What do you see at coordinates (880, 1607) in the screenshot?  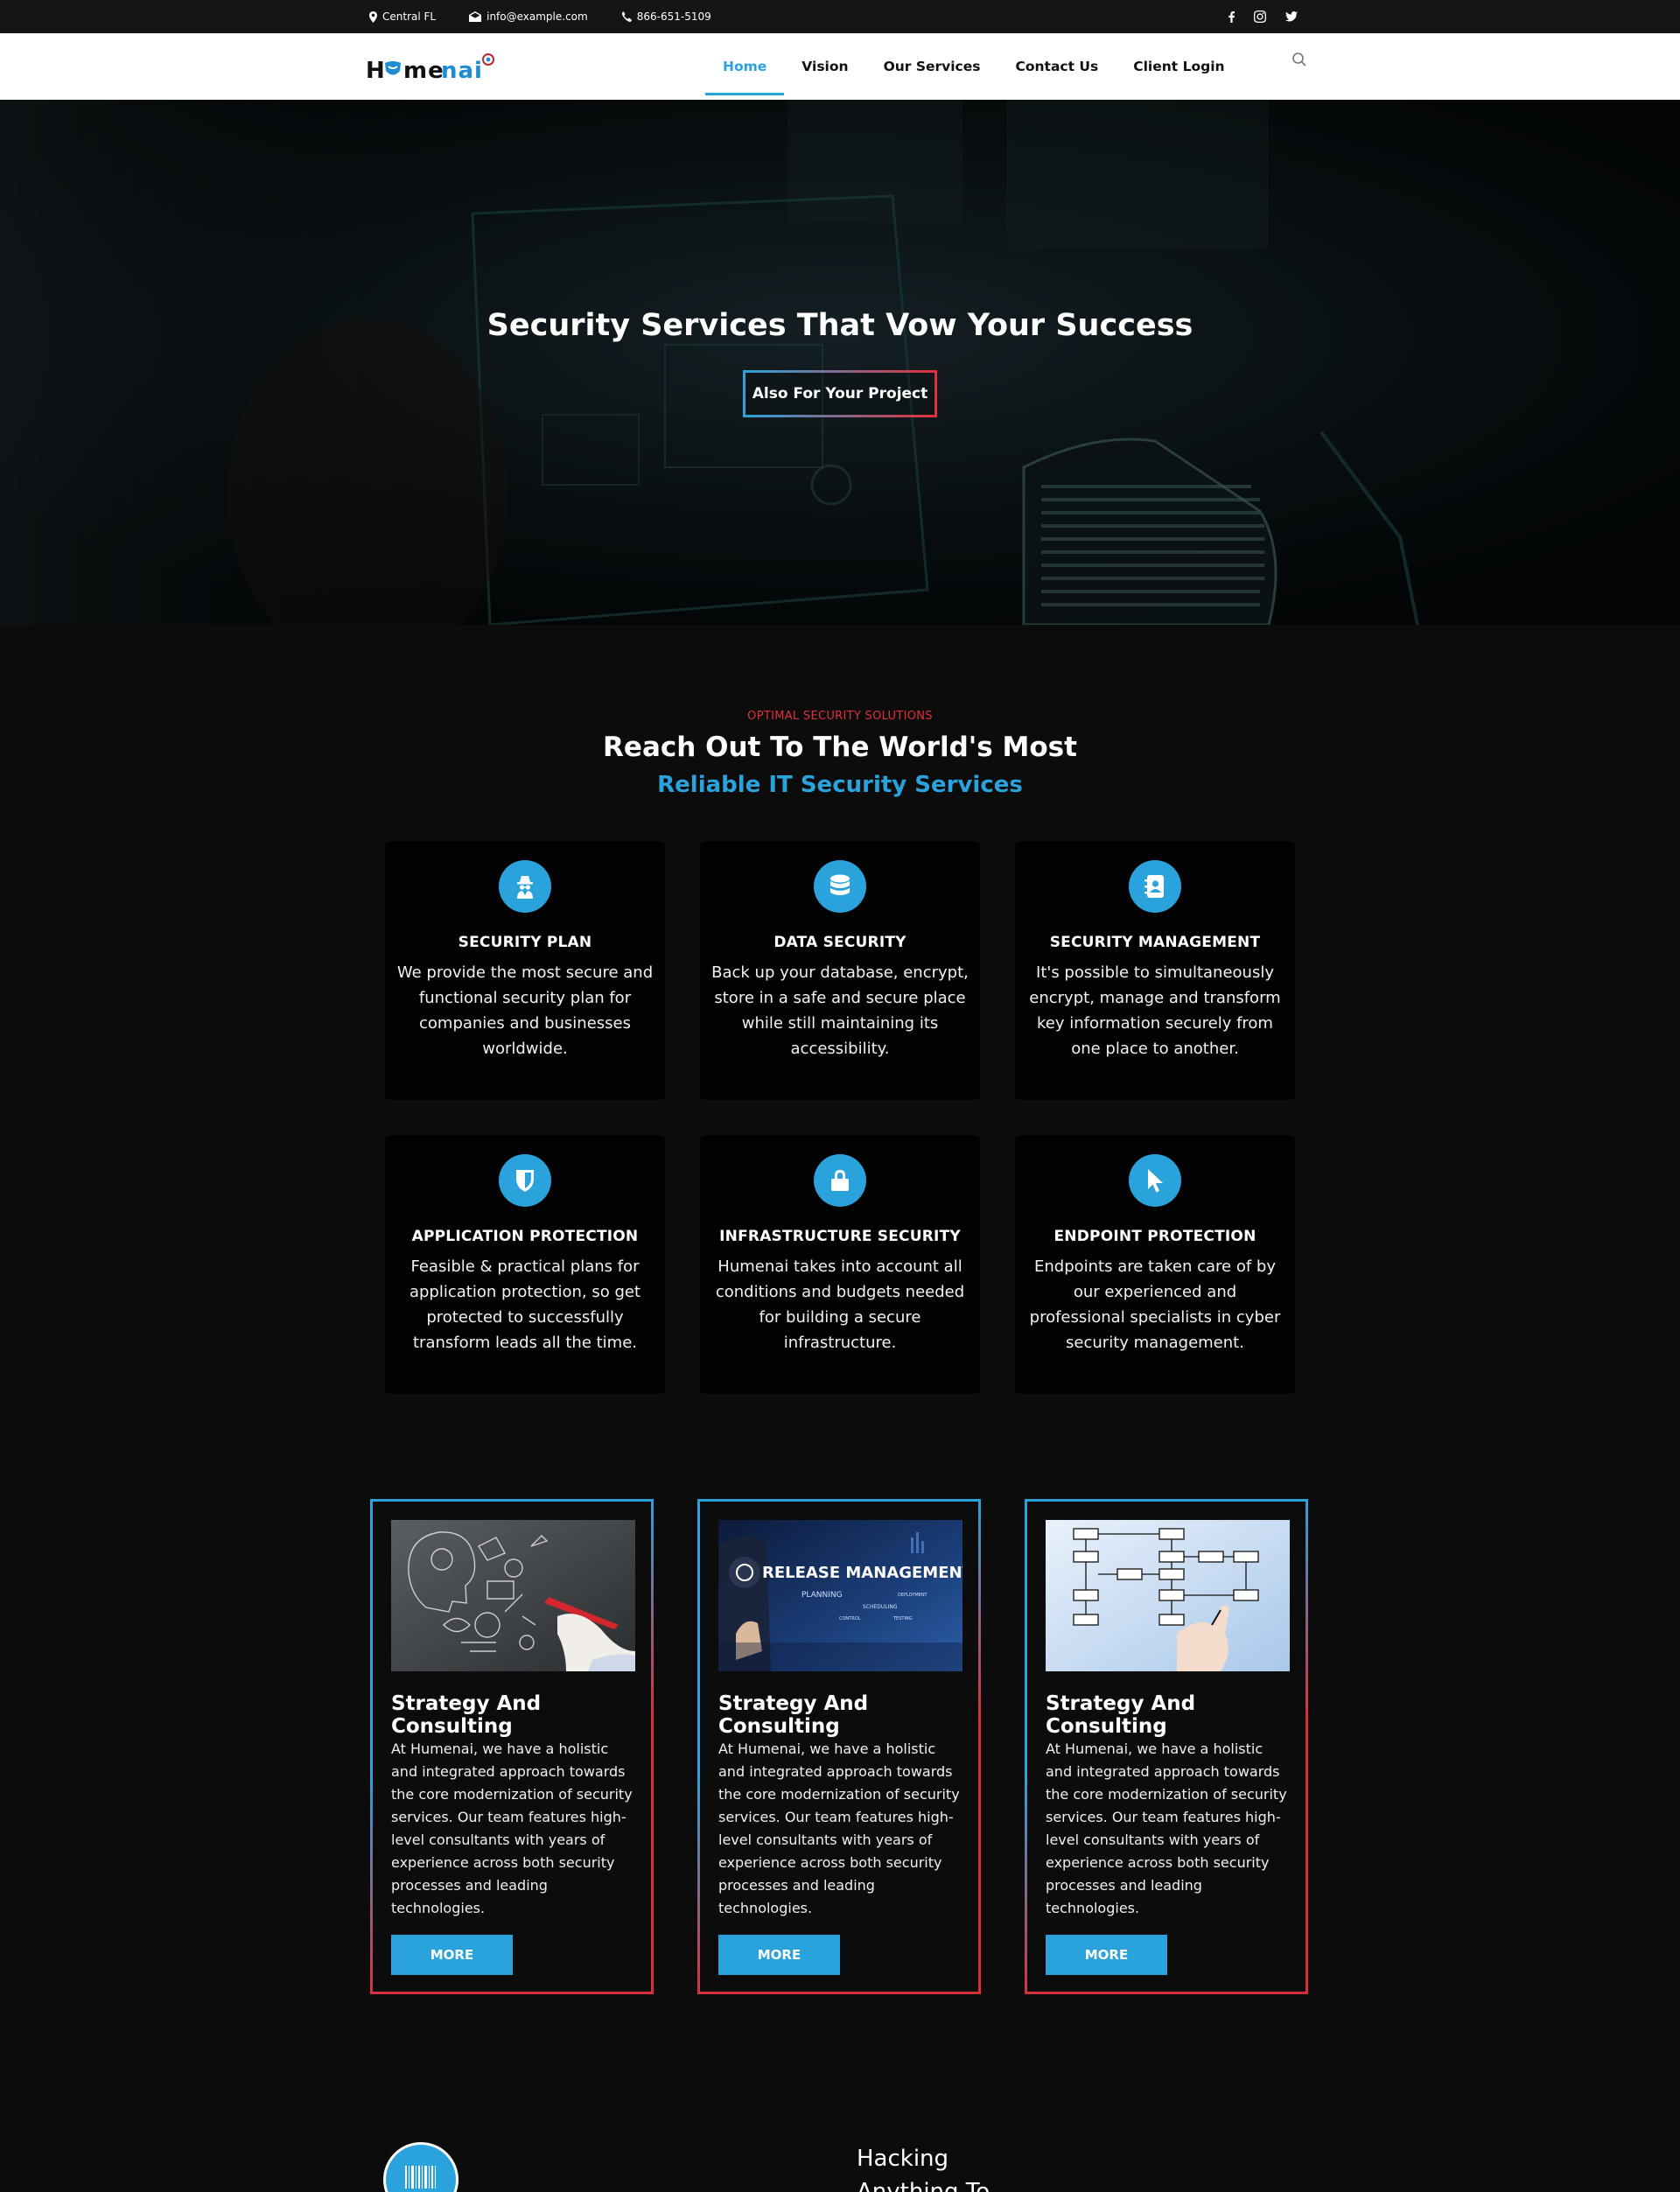 I see `card-image-label: SCHEDULING` at bounding box center [880, 1607].